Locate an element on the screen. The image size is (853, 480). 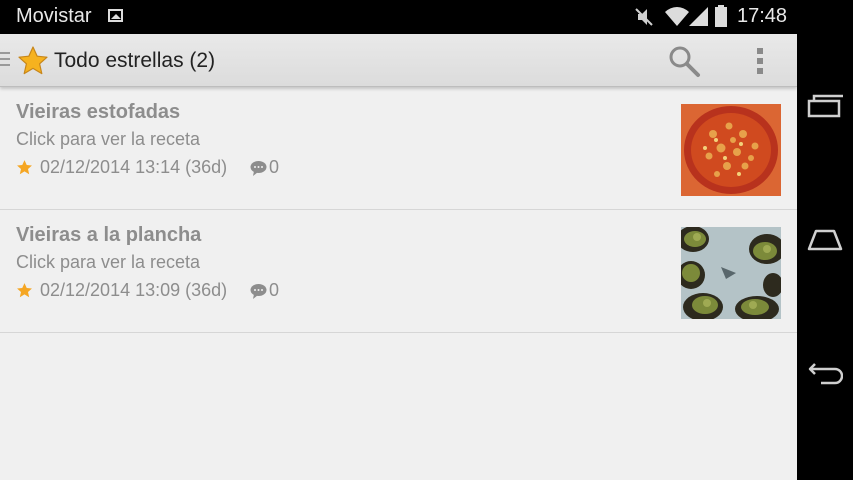
signal-icon is located at coordinates (698, 16).